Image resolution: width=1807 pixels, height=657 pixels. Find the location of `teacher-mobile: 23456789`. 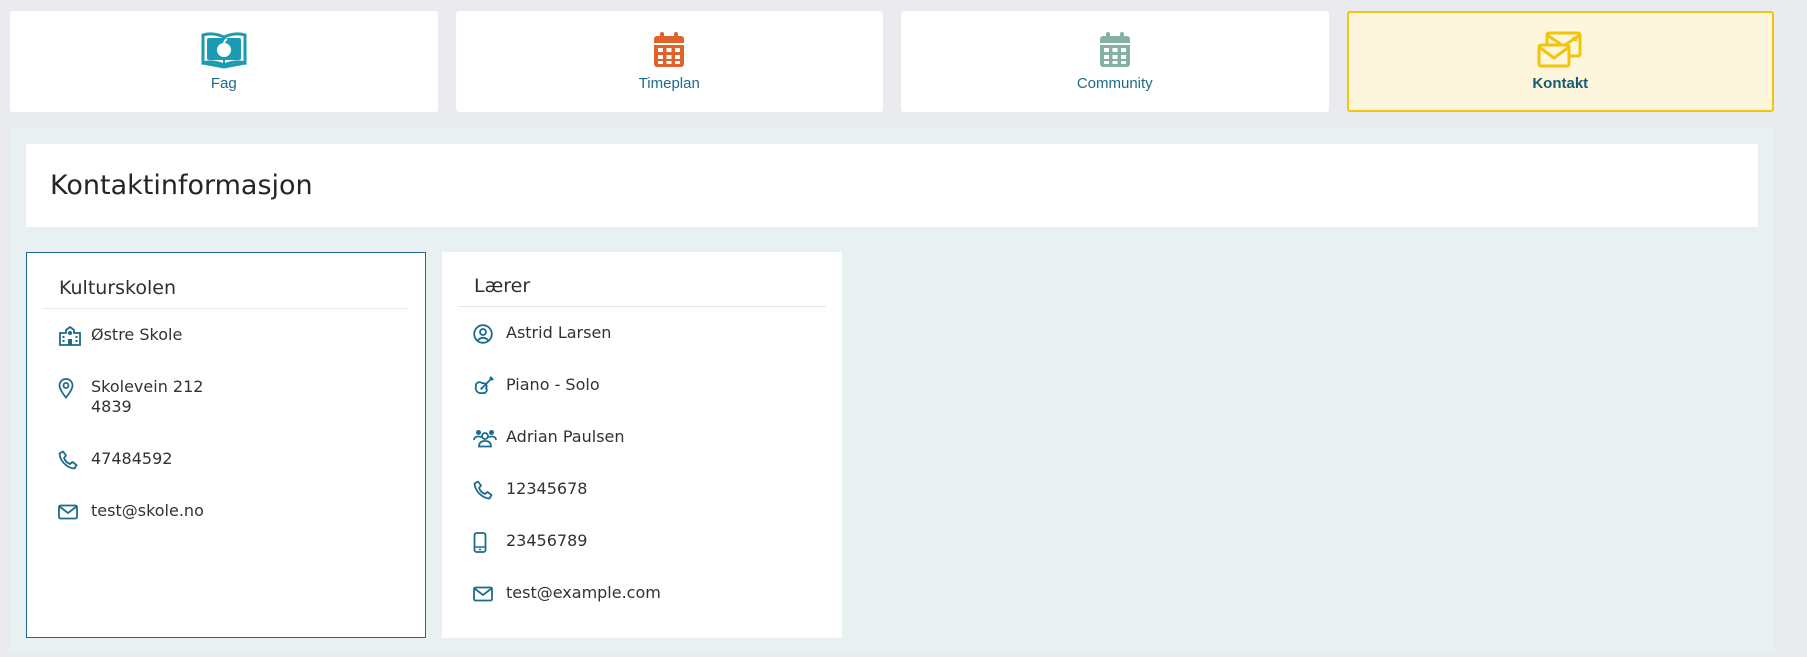

teacher-mobile: 23456789 is located at coordinates (546, 541).